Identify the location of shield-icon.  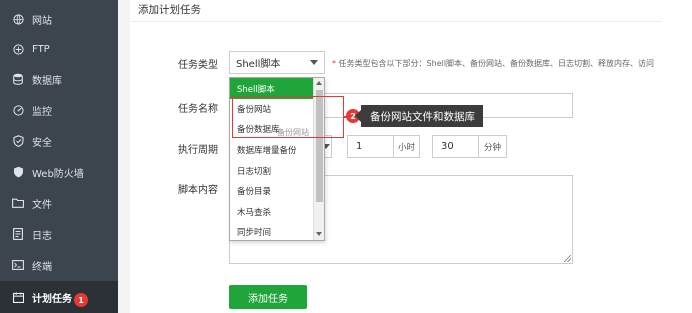
(18, 141).